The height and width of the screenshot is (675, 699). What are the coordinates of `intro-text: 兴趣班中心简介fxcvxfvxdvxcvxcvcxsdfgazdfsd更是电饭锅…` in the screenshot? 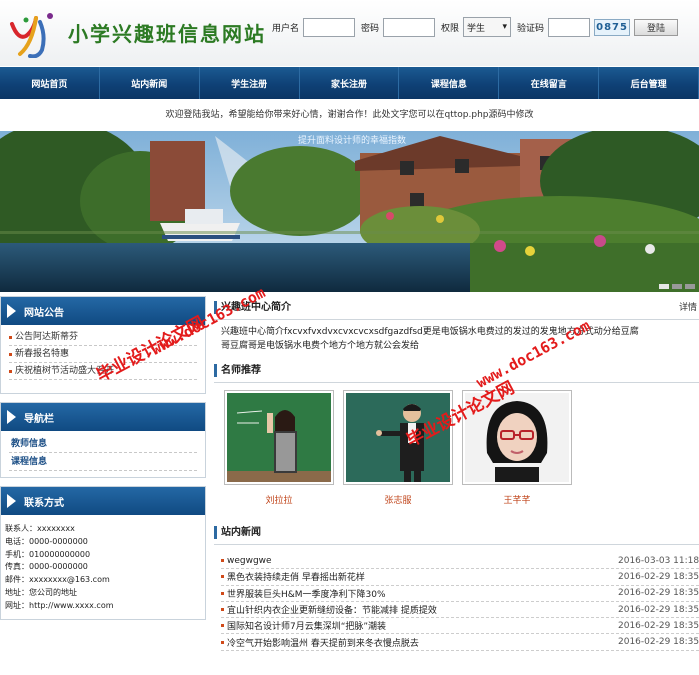 It's located at (430, 339).